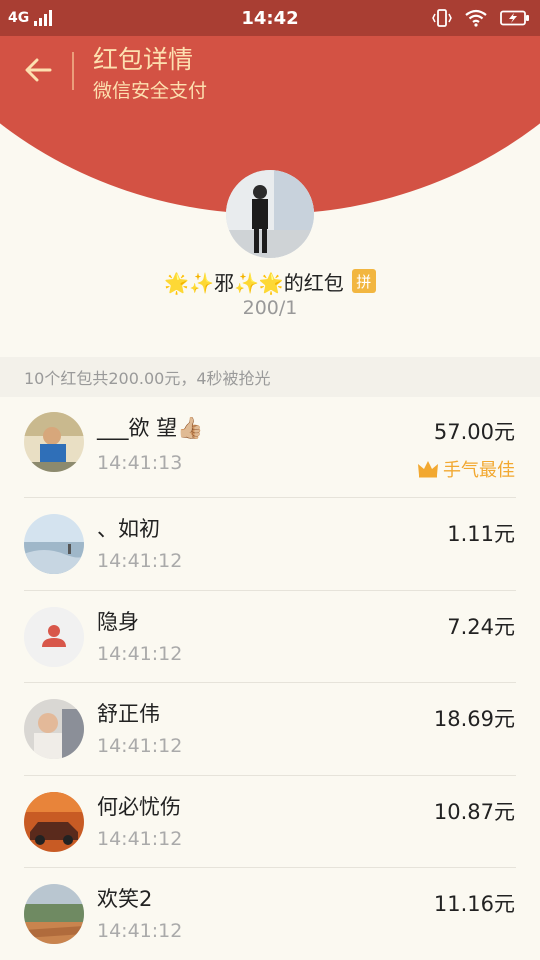 The width and height of the screenshot is (540, 960). I want to click on network-type: 4G, so click(19, 18).